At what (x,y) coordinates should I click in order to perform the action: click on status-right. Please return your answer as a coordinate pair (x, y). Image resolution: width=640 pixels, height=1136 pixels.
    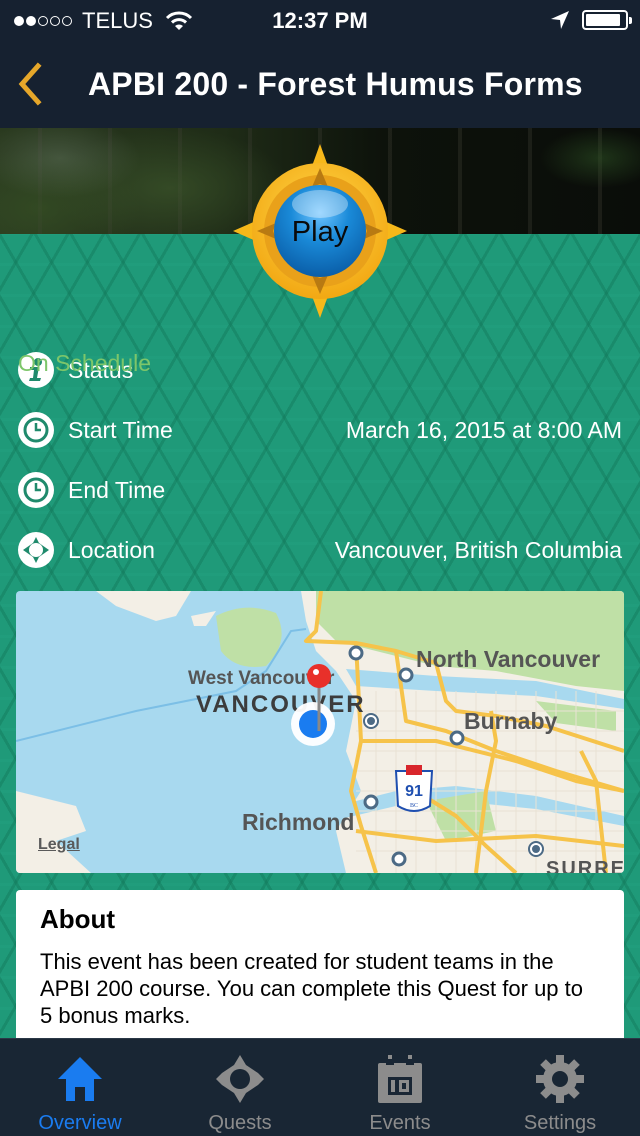
    Looking at the image, I should click on (591, 20).